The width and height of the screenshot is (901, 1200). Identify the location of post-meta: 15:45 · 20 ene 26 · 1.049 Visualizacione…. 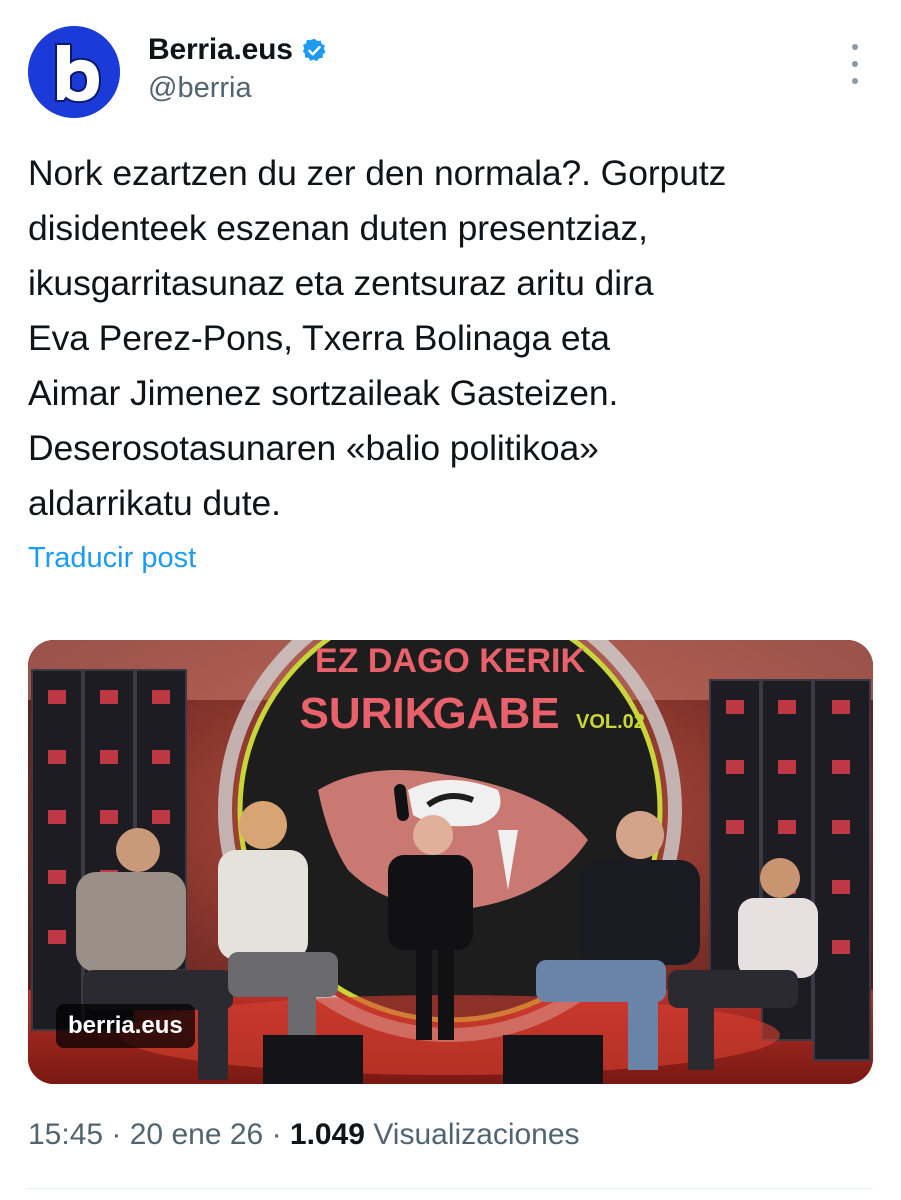
(304, 1135).